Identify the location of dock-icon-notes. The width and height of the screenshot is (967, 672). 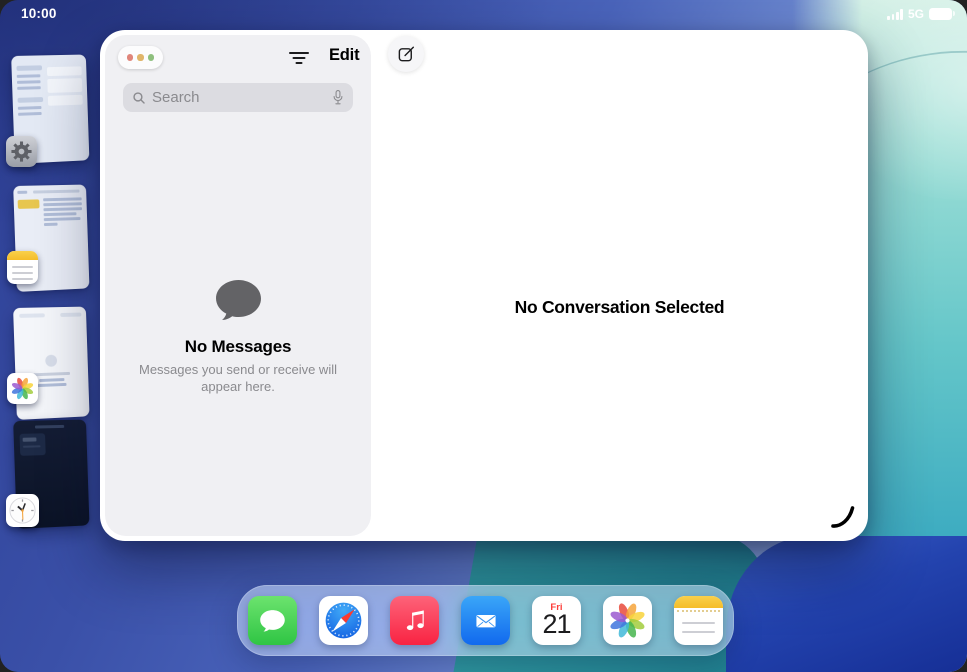
(698, 620).